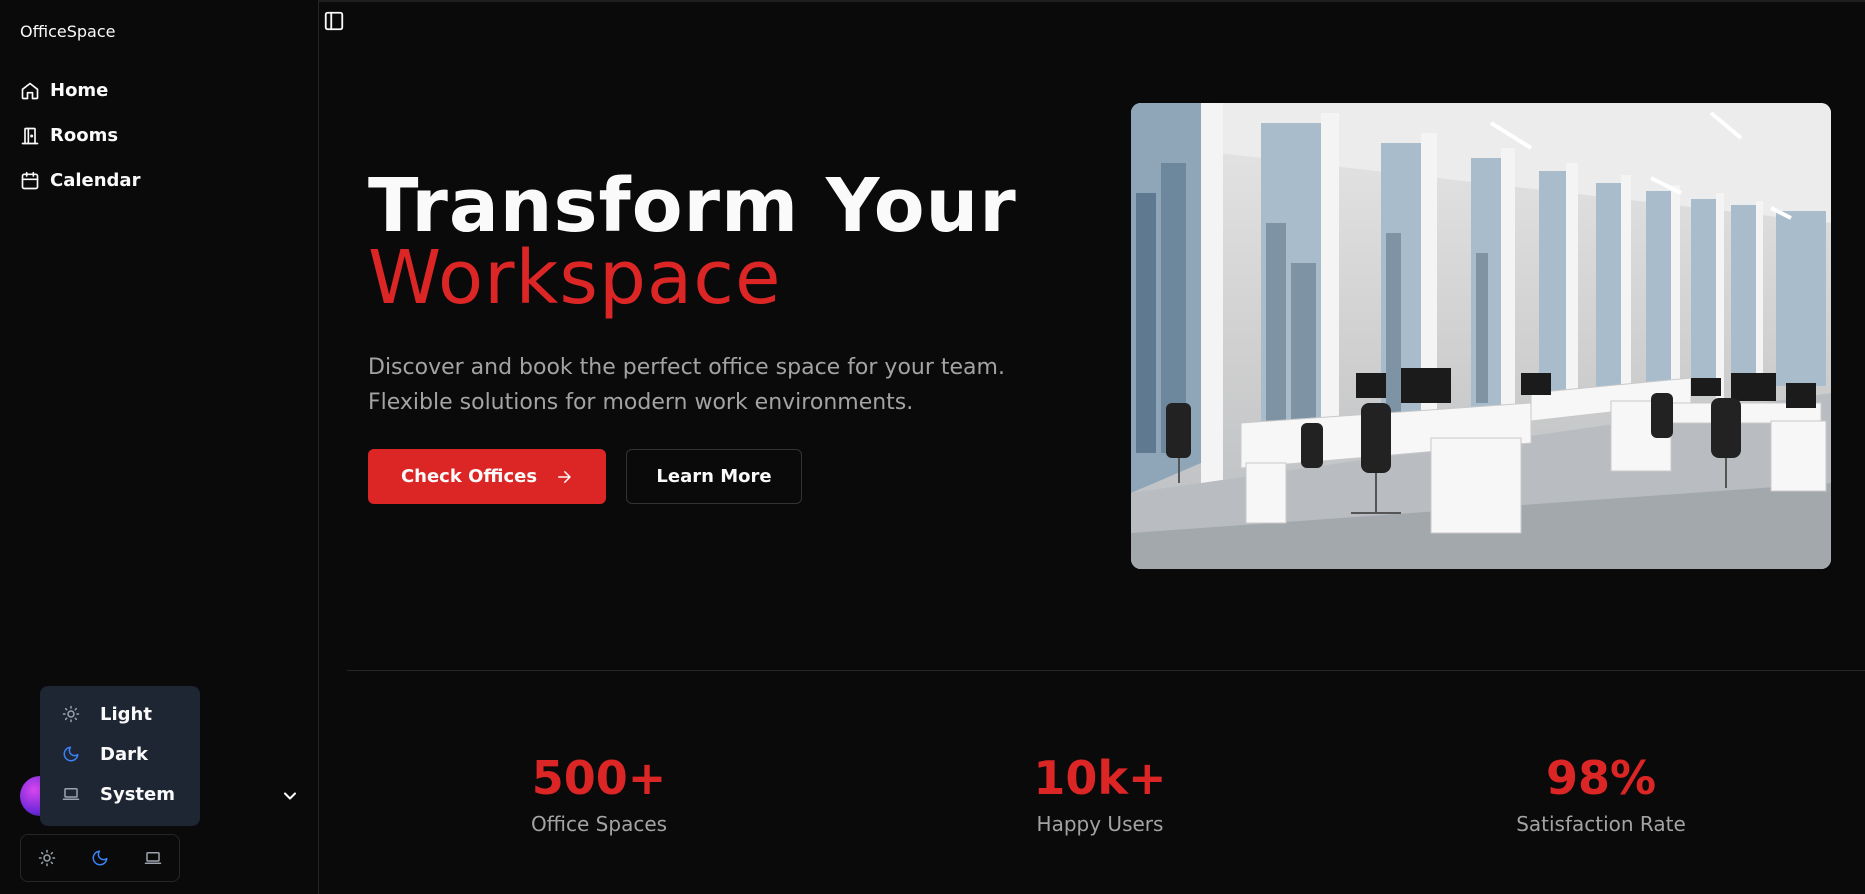 This screenshot has height=894, width=1865. What do you see at coordinates (67, 31) in the screenshot?
I see `brand-title: OfficeSpace` at bounding box center [67, 31].